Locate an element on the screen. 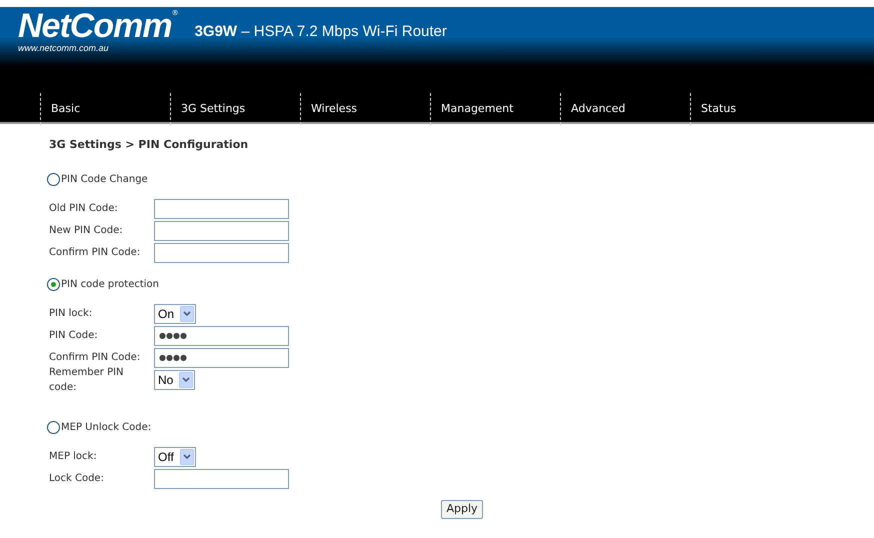 Image resolution: width=874 pixels, height=538 pixels. field-label: MEP lock: is located at coordinates (73, 457).